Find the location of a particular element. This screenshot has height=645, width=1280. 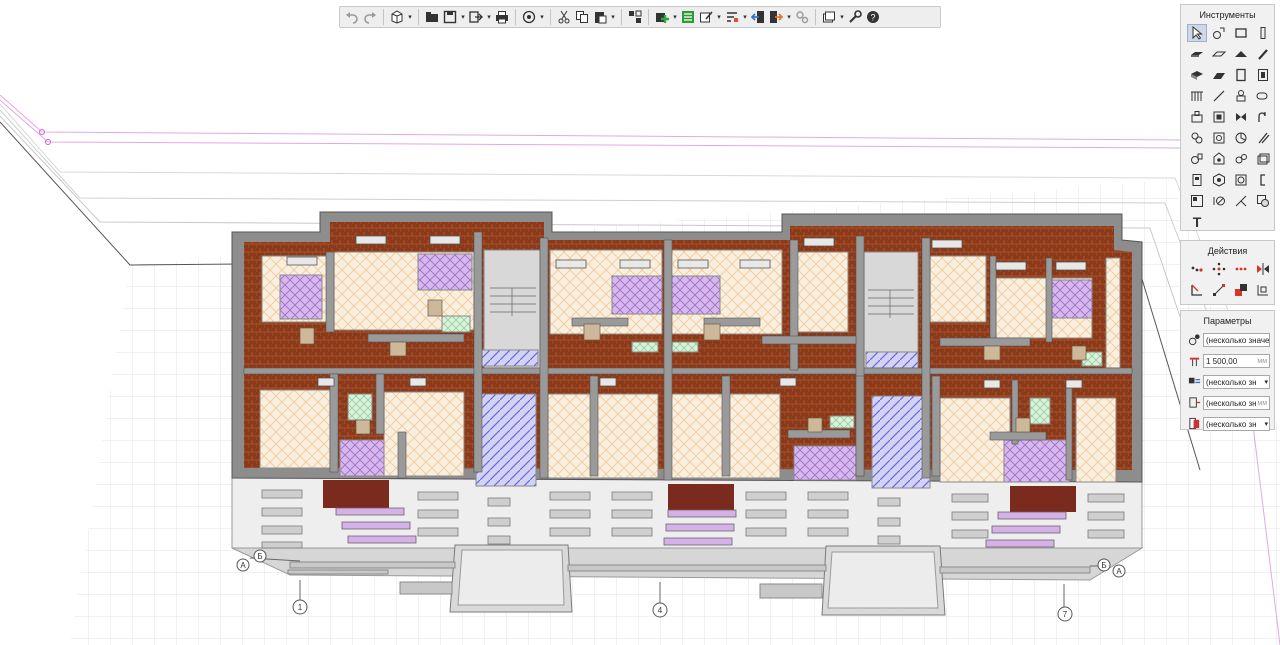

offset-param-field: (несколько зн мм is located at coordinates (1236, 402).